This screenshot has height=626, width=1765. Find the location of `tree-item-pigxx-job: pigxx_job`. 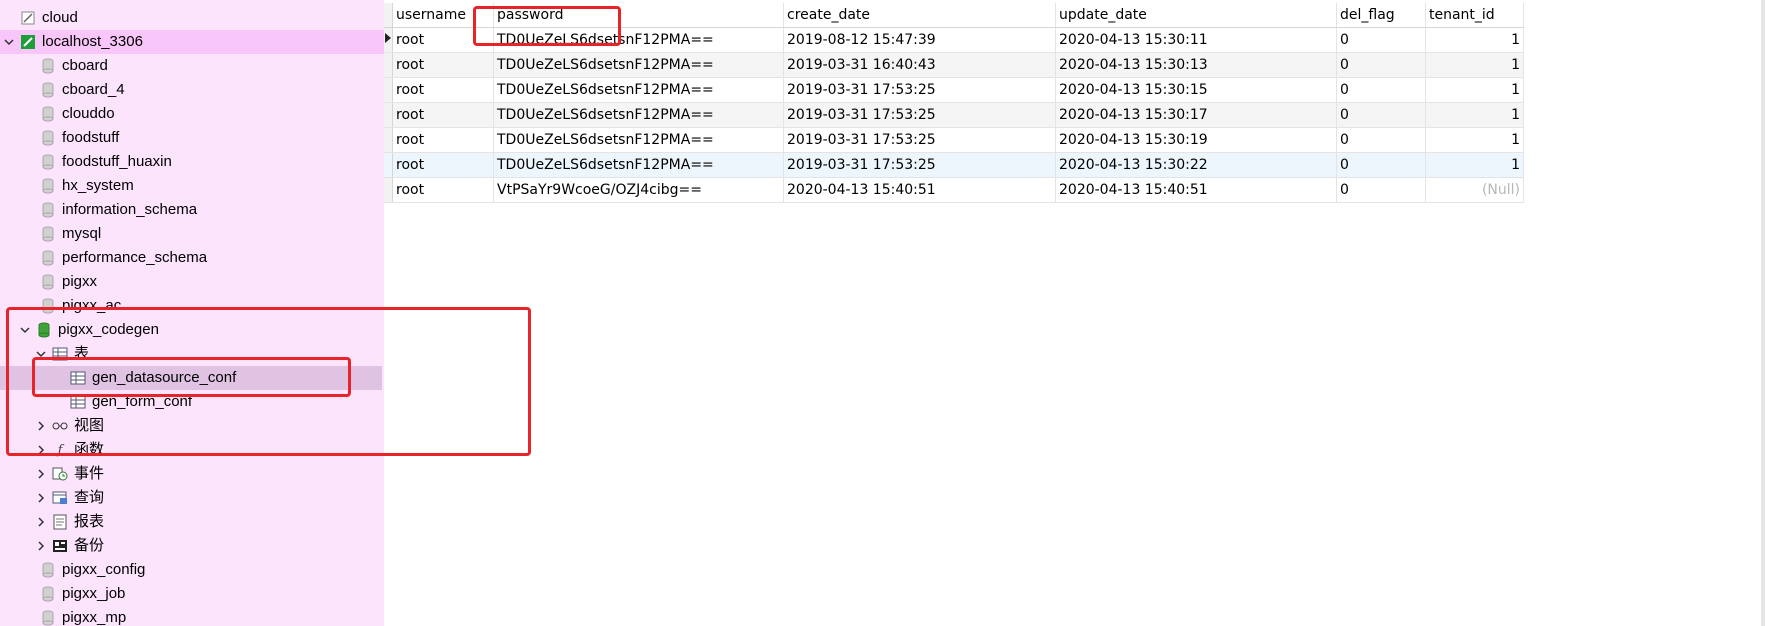

tree-item-pigxx-job: pigxx_job is located at coordinates (192, 594).